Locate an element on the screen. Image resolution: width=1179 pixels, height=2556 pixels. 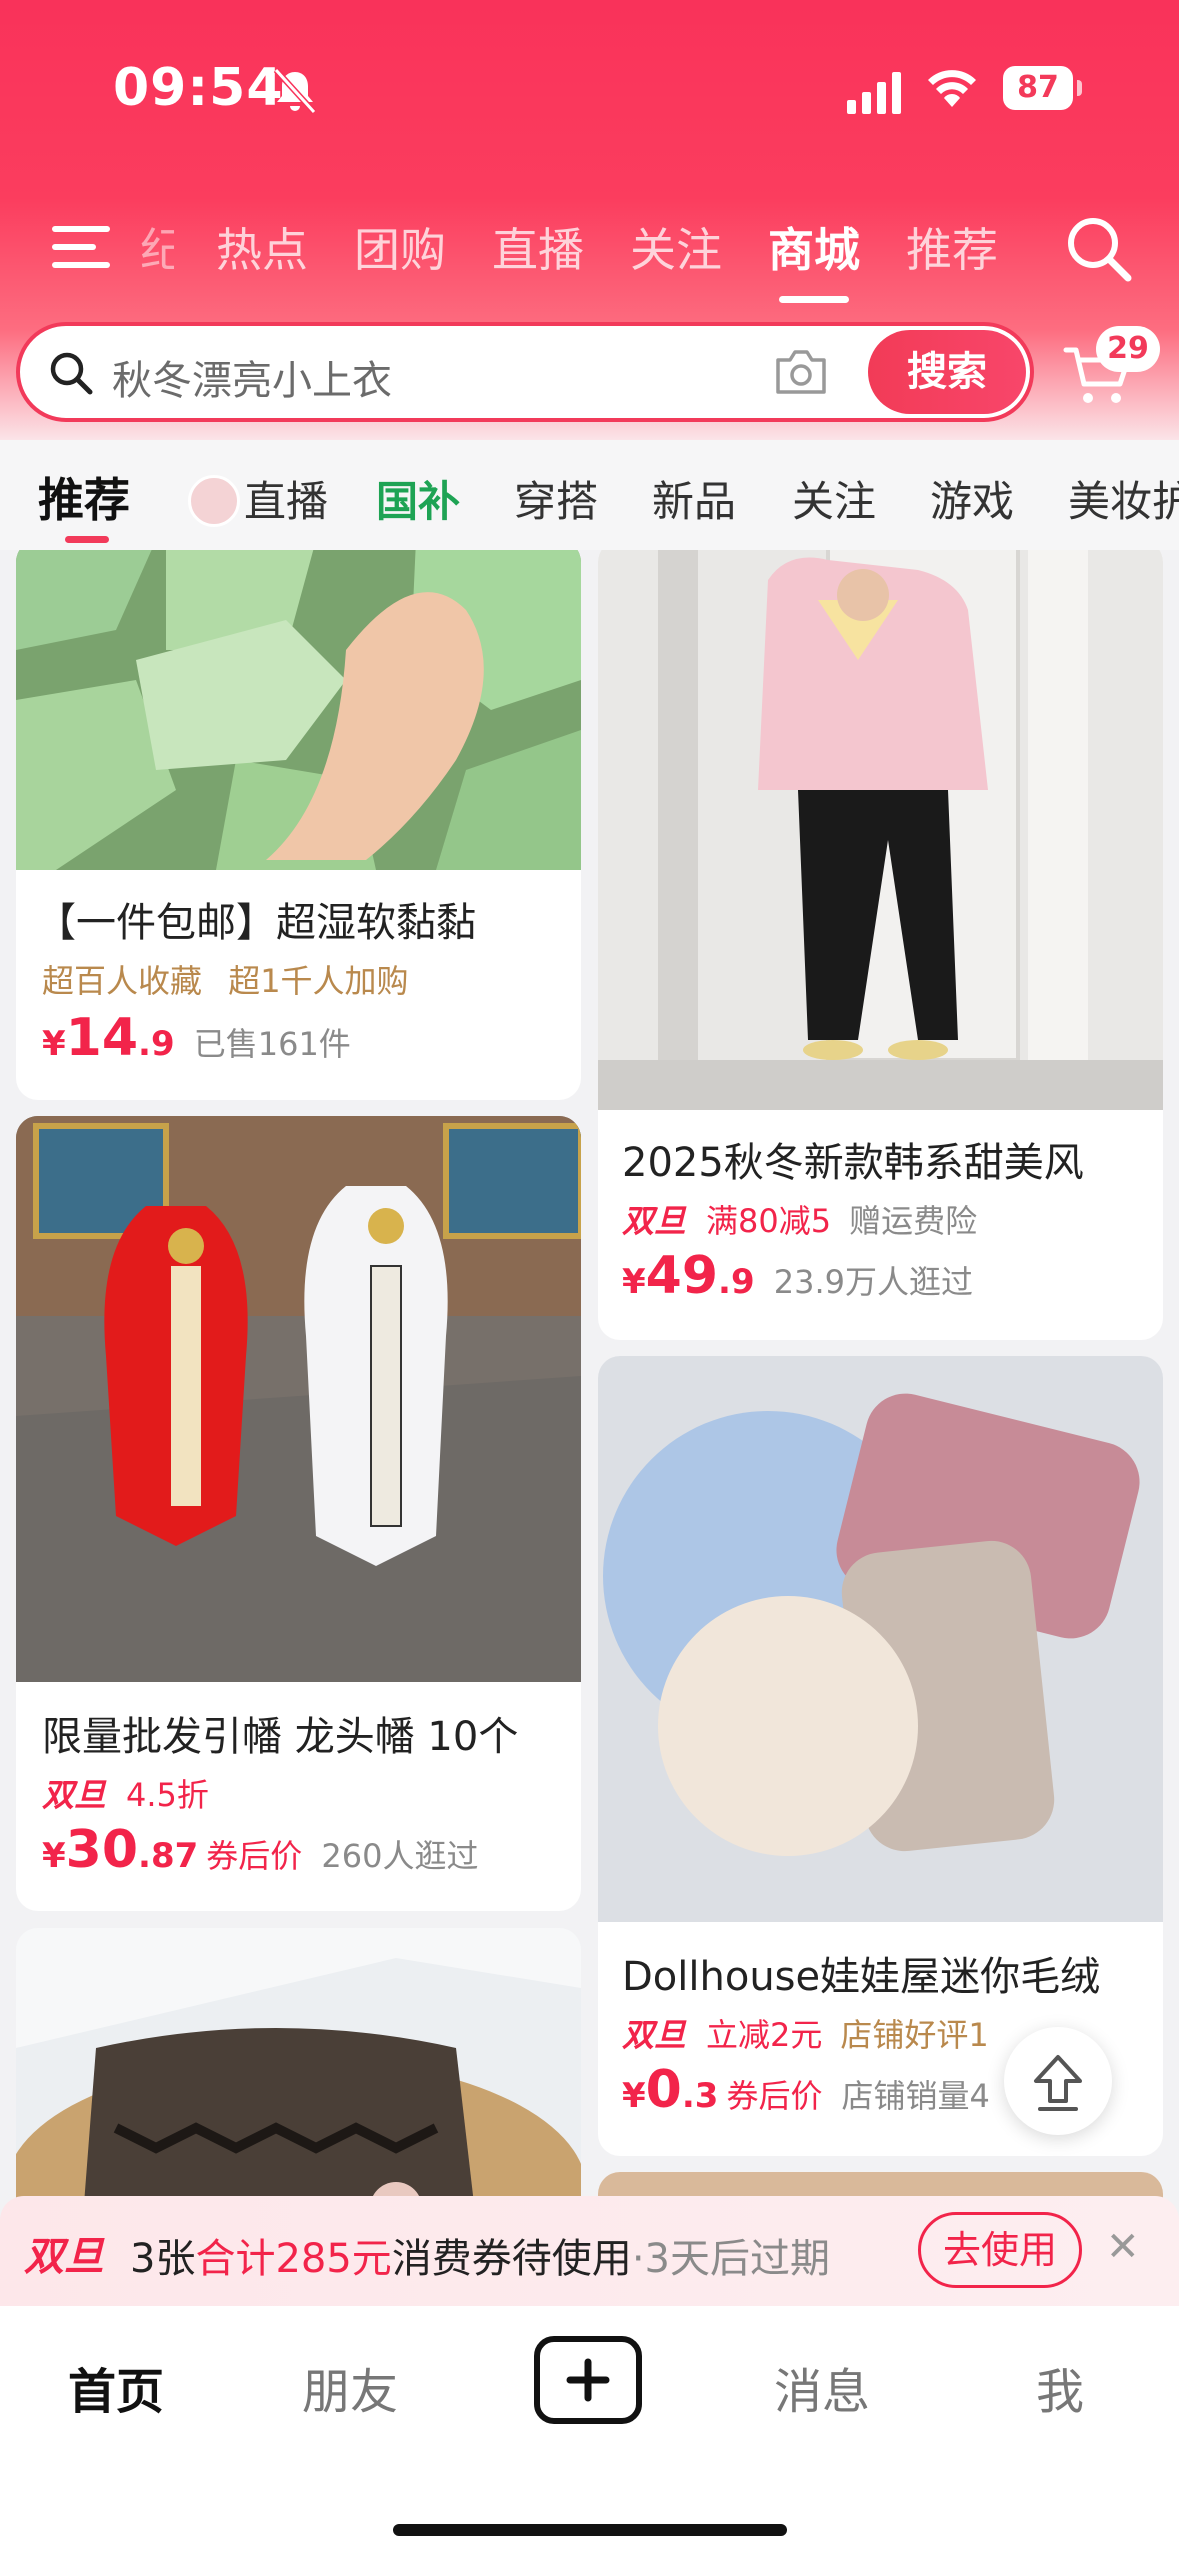
cellular-signal-icon is located at coordinates (874, 93).